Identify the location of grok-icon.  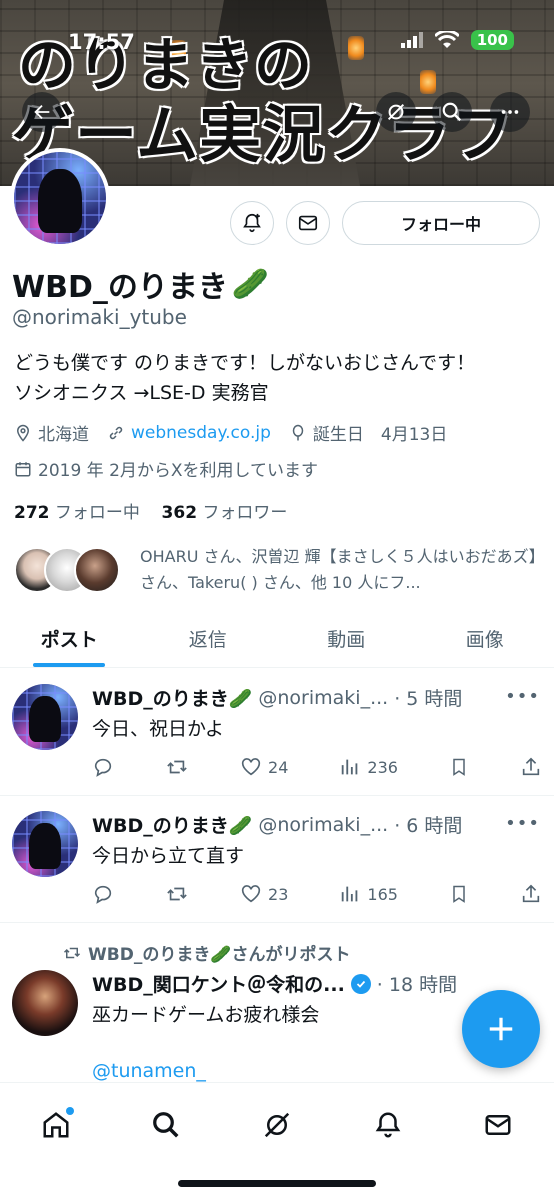
(396, 112).